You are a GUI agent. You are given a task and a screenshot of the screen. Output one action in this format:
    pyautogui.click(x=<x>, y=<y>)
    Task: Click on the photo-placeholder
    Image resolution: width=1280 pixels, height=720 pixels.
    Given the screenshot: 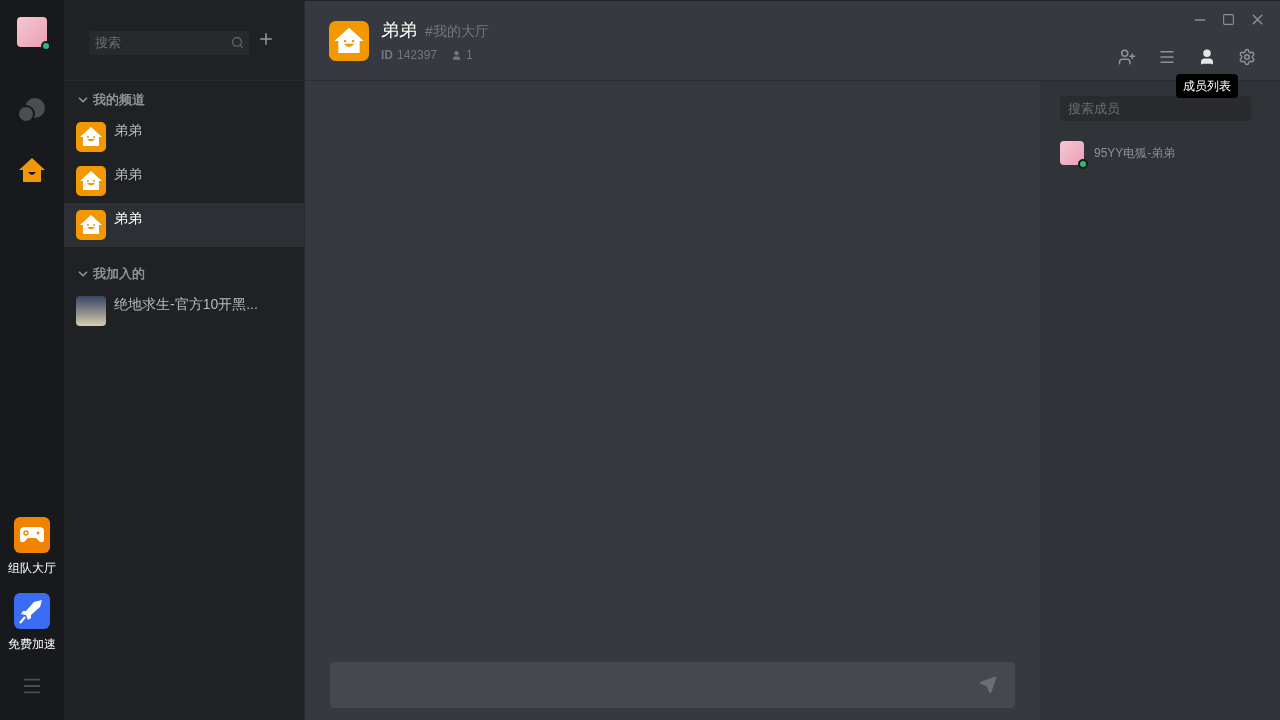 What is the action you would take?
    pyautogui.click(x=91, y=311)
    